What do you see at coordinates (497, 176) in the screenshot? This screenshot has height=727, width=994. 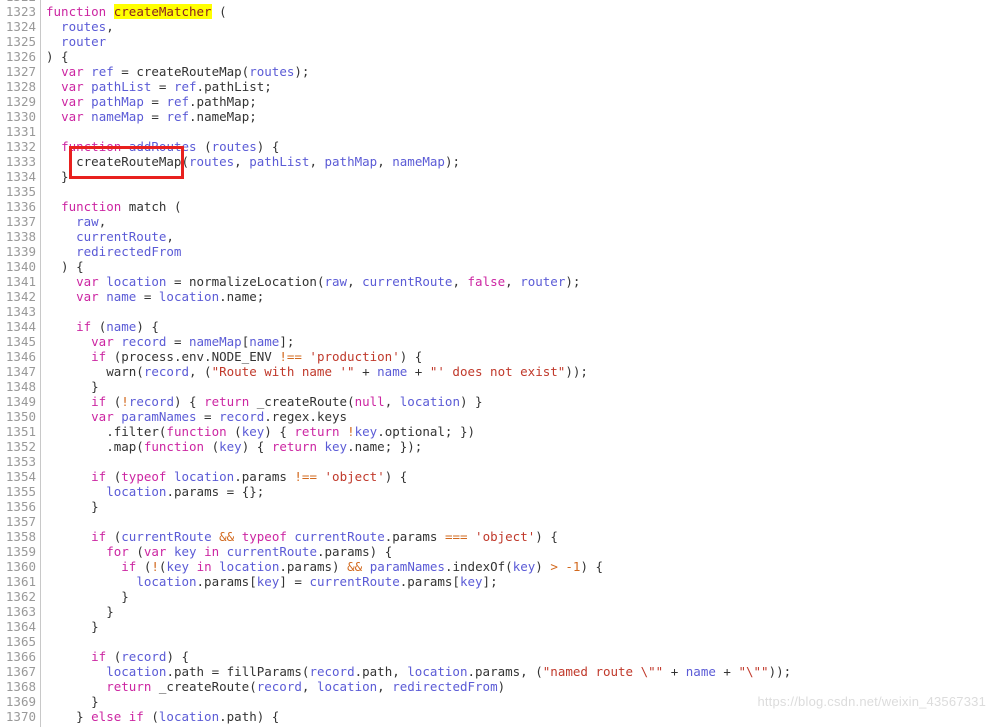 I see `code-line: 1334 }` at bounding box center [497, 176].